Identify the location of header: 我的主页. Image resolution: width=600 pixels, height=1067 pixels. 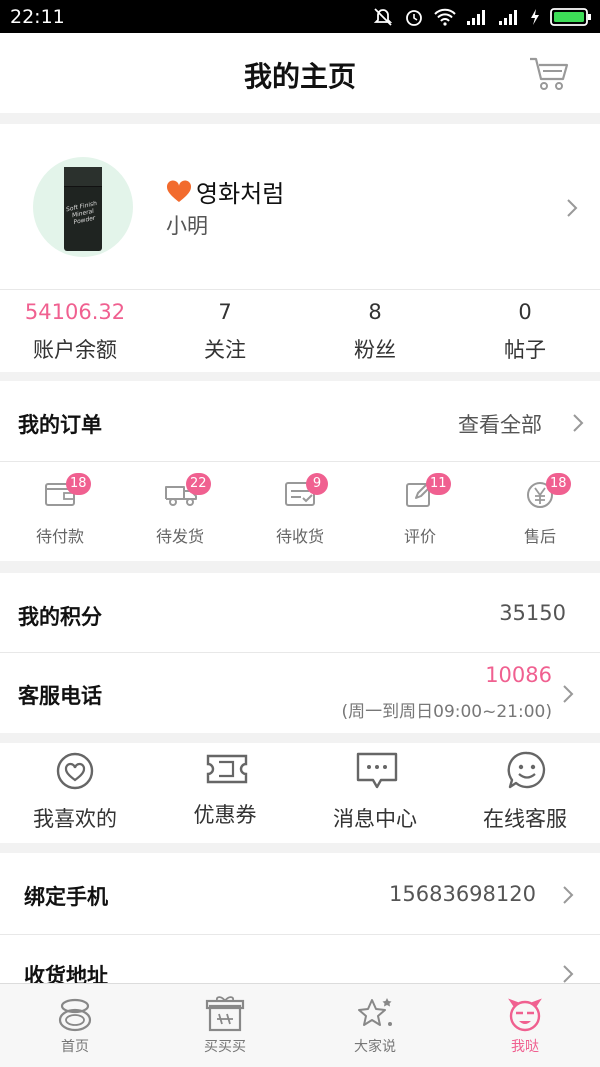
(300, 73).